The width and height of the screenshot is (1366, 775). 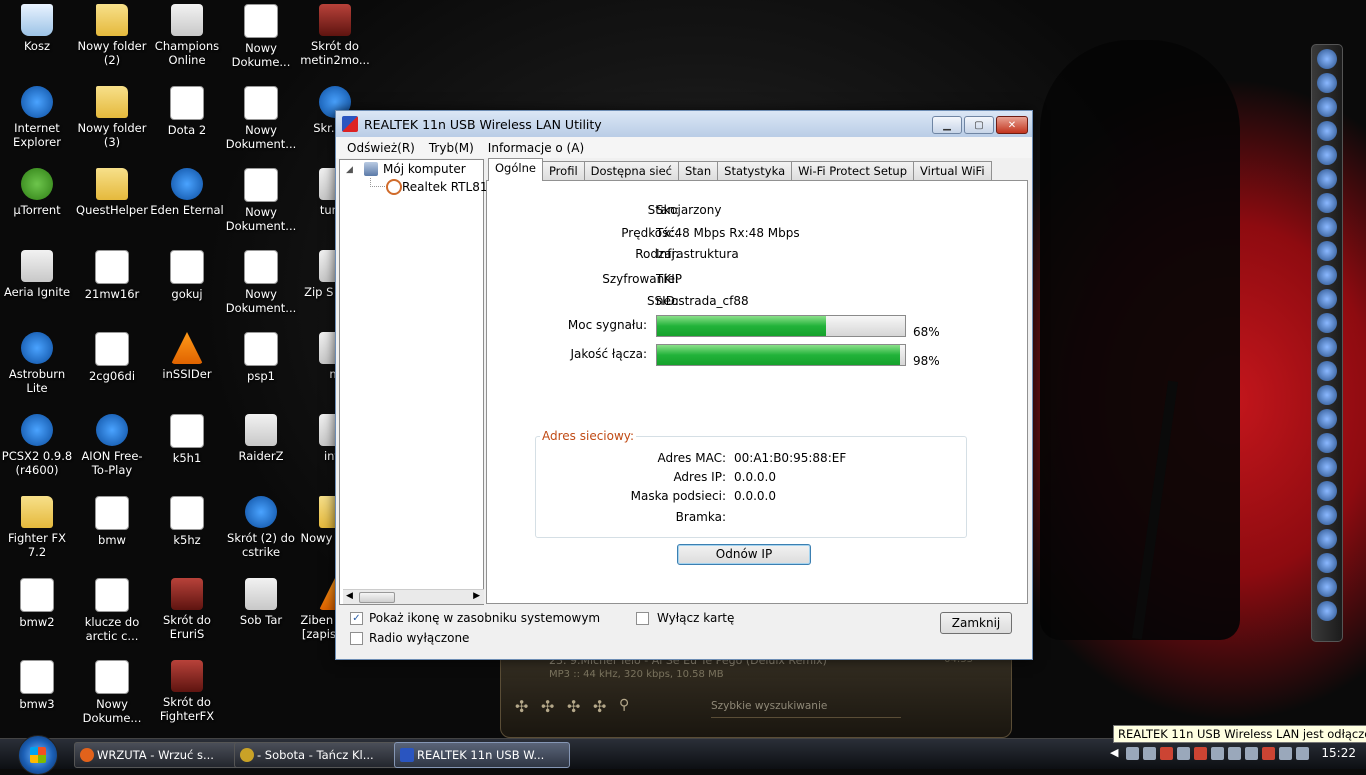 I want to click on desktop-icon: Fighter FX 7.2, so click(x=37, y=527).